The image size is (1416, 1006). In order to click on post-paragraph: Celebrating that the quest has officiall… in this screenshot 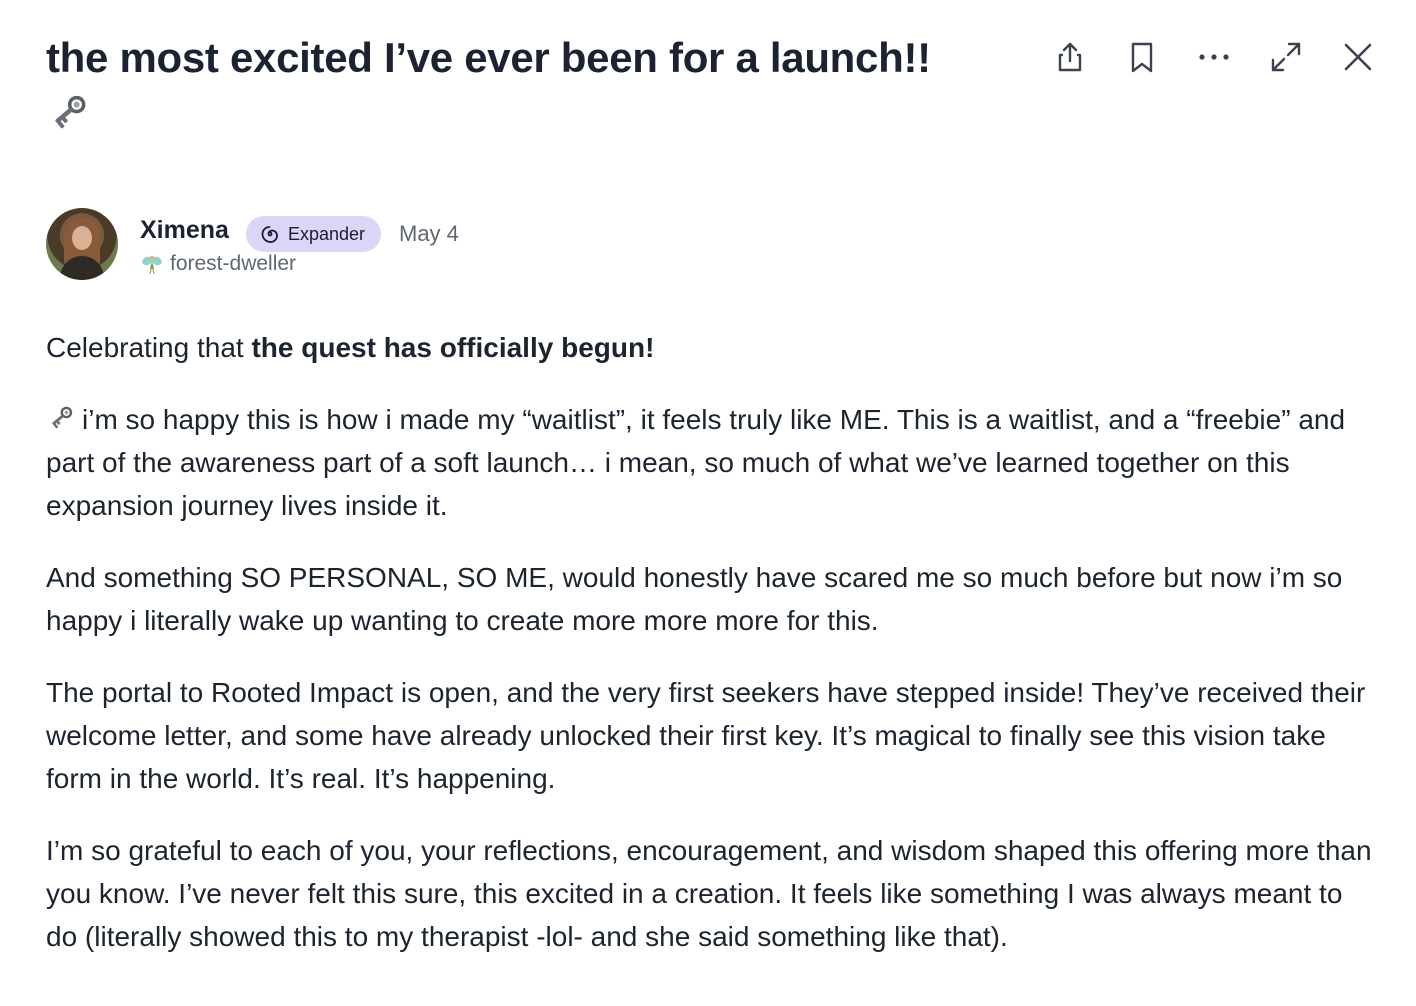, I will do `click(711, 347)`.